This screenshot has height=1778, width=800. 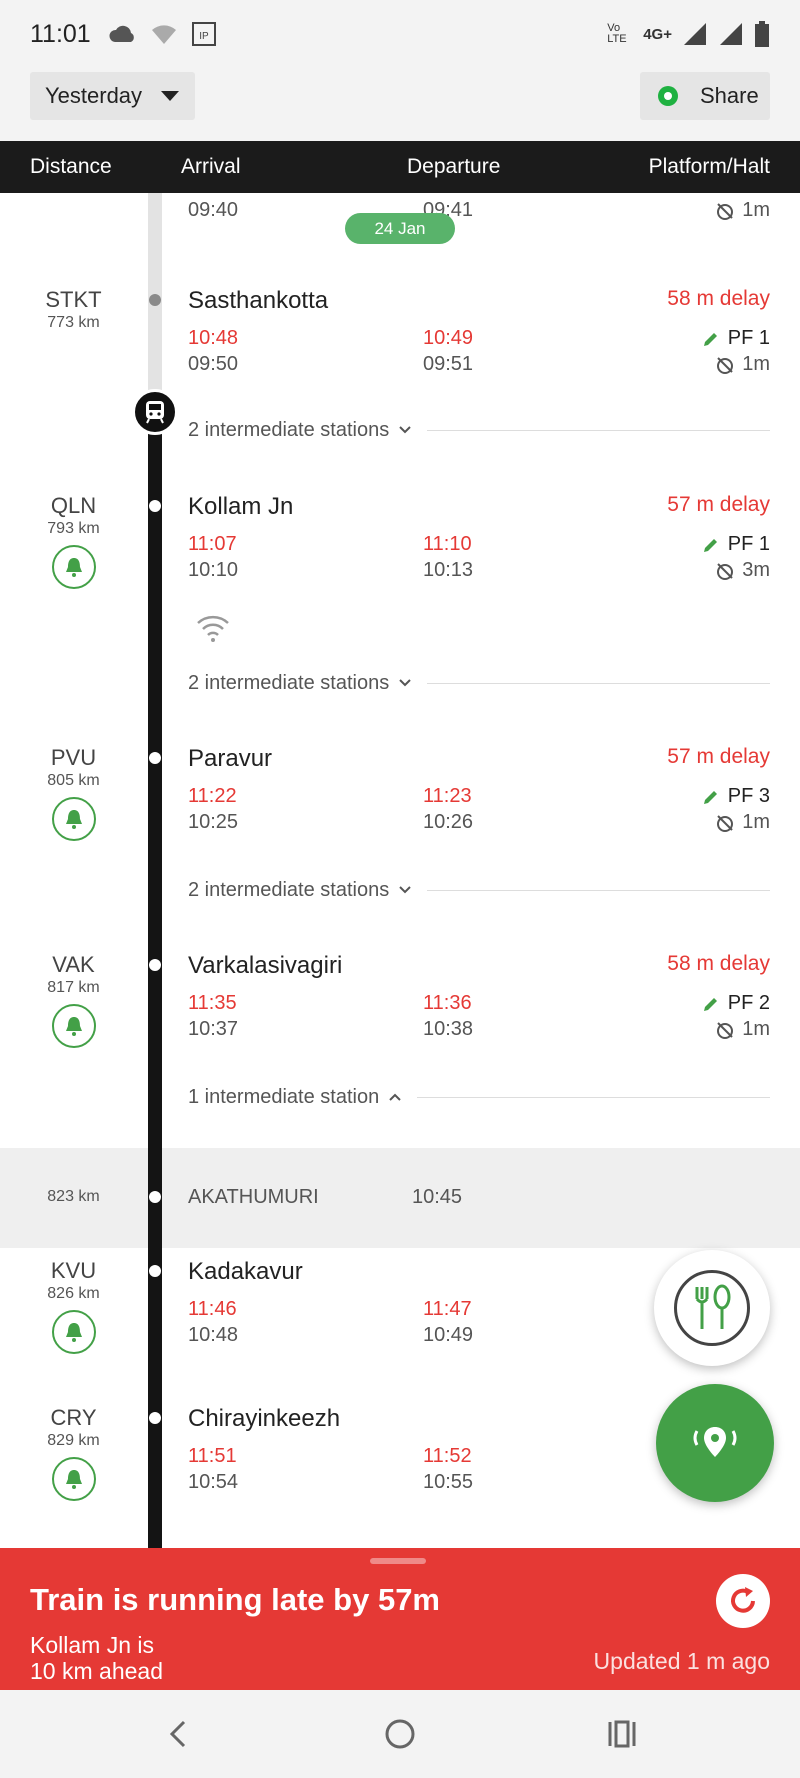 What do you see at coordinates (454, 166) in the screenshot?
I see `col-departure: Departure` at bounding box center [454, 166].